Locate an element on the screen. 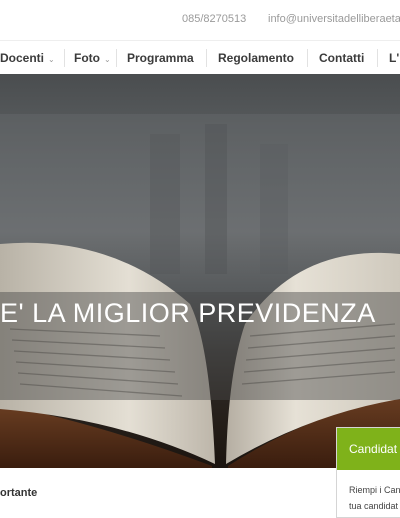 The width and height of the screenshot is (400, 518). widget-text-line: tua candidat is located at coordinates (374, 506).